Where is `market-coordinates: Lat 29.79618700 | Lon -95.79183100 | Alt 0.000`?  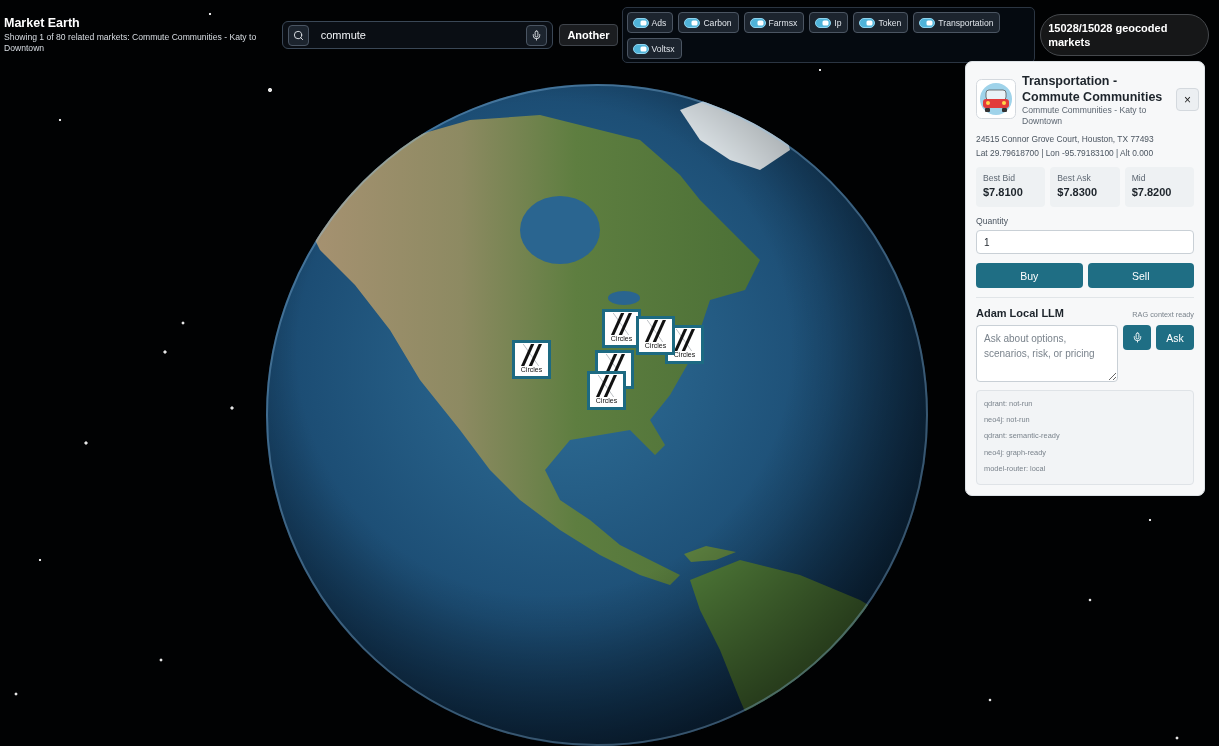 market-coordinates: Lat 29.79618700 | Lon -95.79183100 | Alt 0.000 is located at coordinates (1065, 153).